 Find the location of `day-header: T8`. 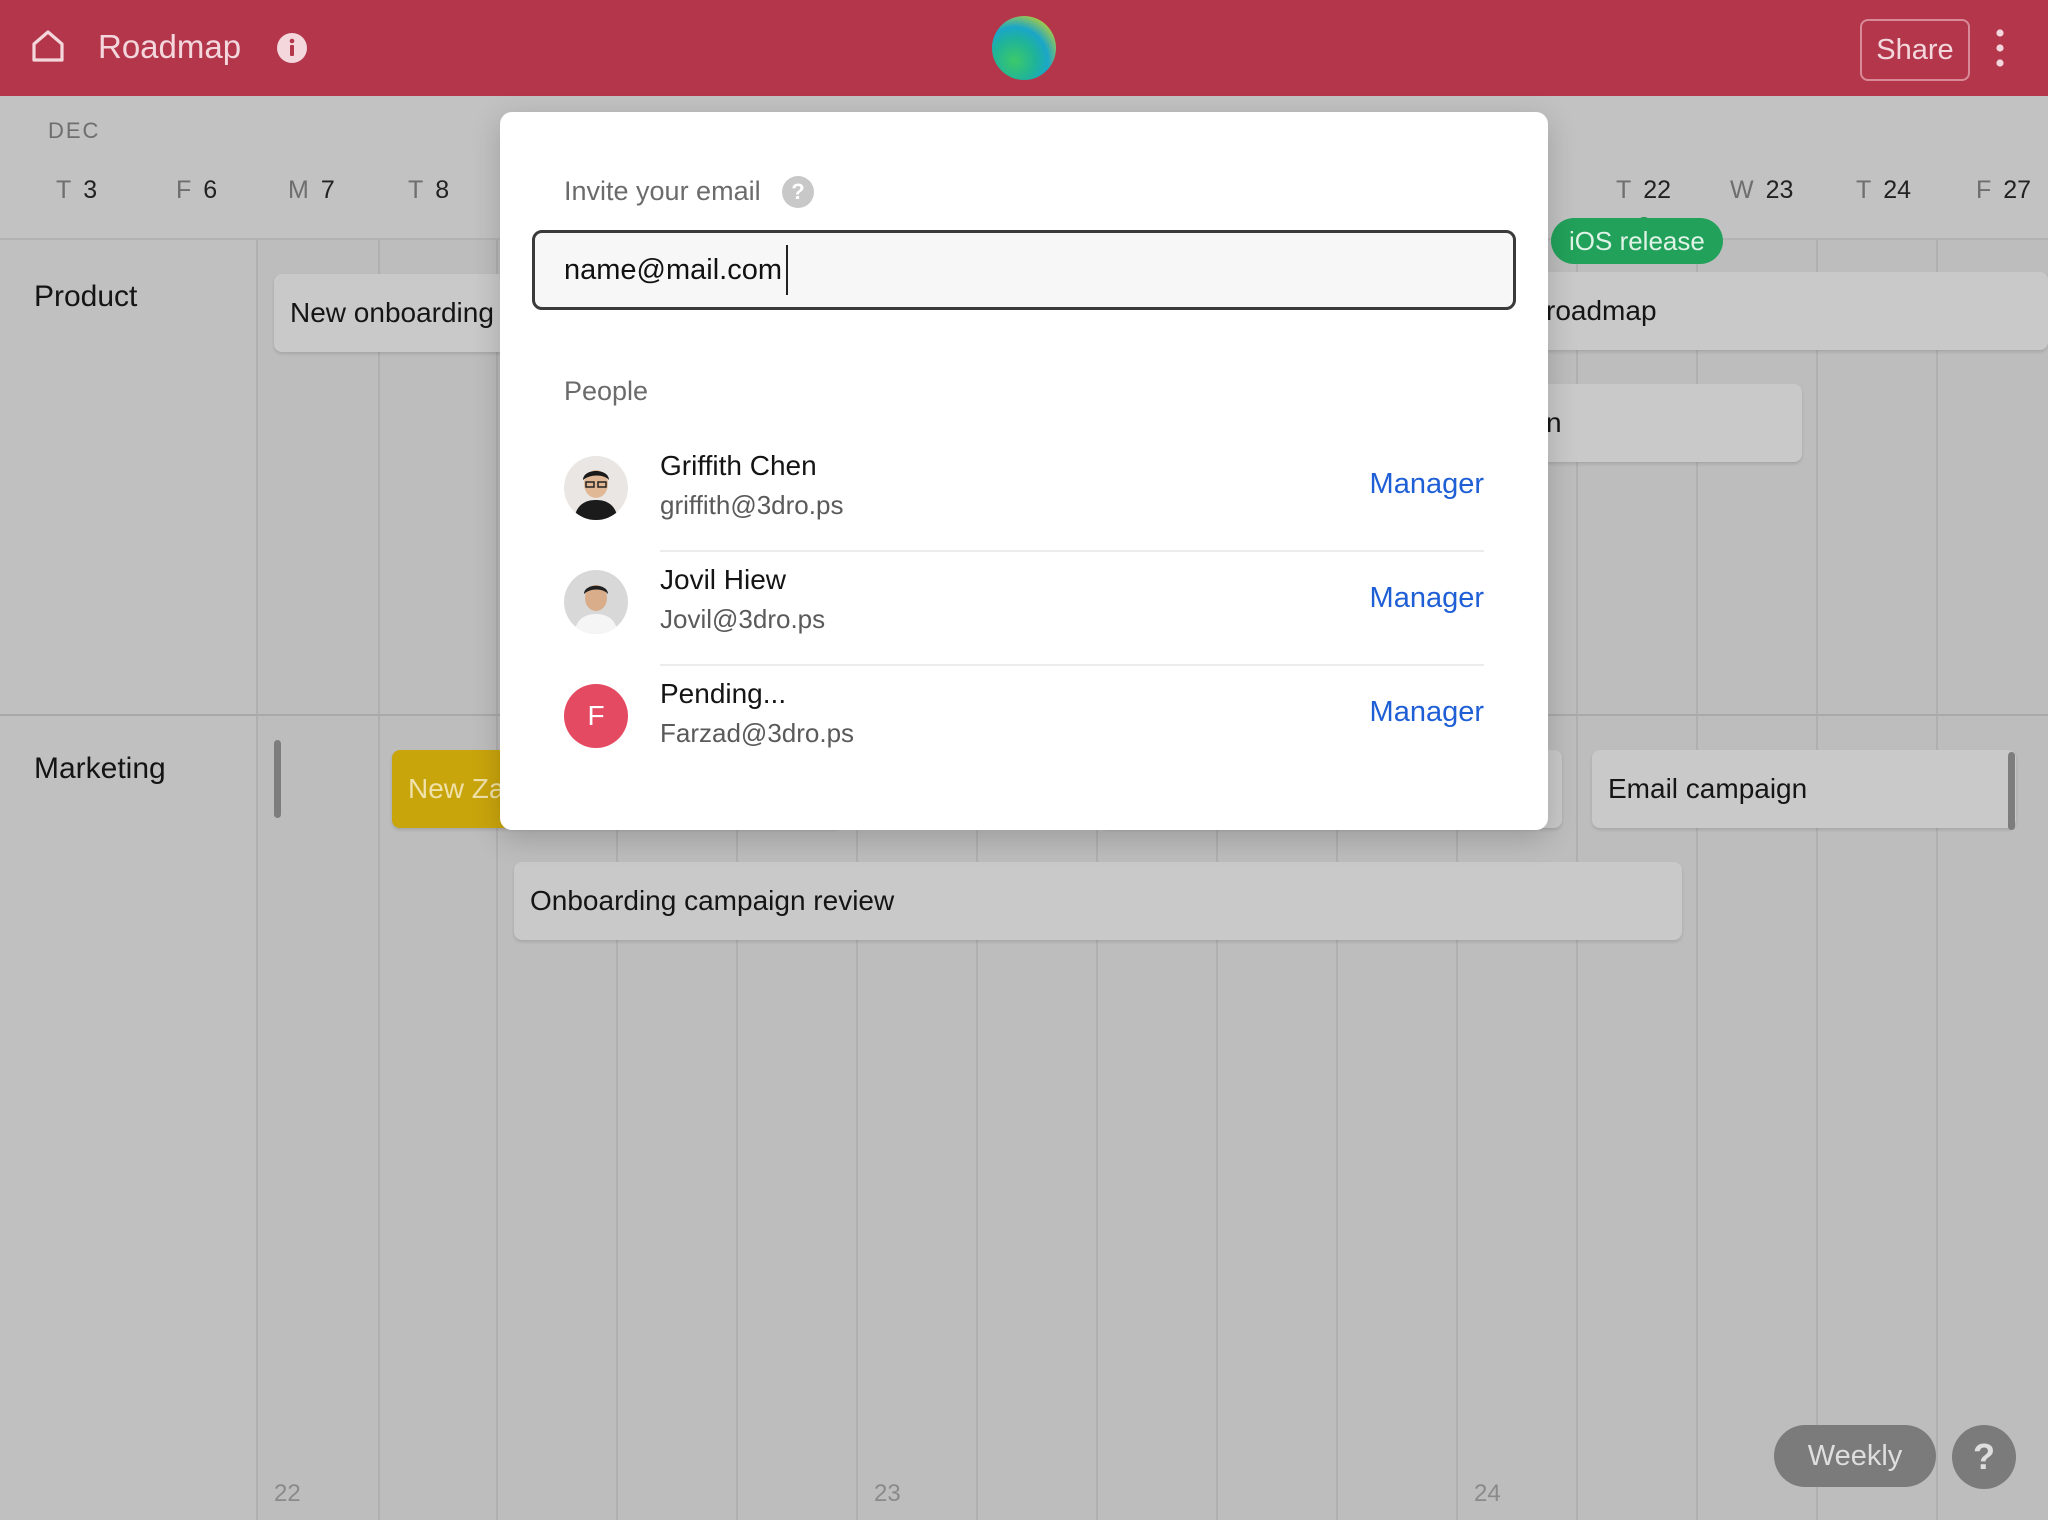

day-header: T8 is located at coordinates (428, 190).